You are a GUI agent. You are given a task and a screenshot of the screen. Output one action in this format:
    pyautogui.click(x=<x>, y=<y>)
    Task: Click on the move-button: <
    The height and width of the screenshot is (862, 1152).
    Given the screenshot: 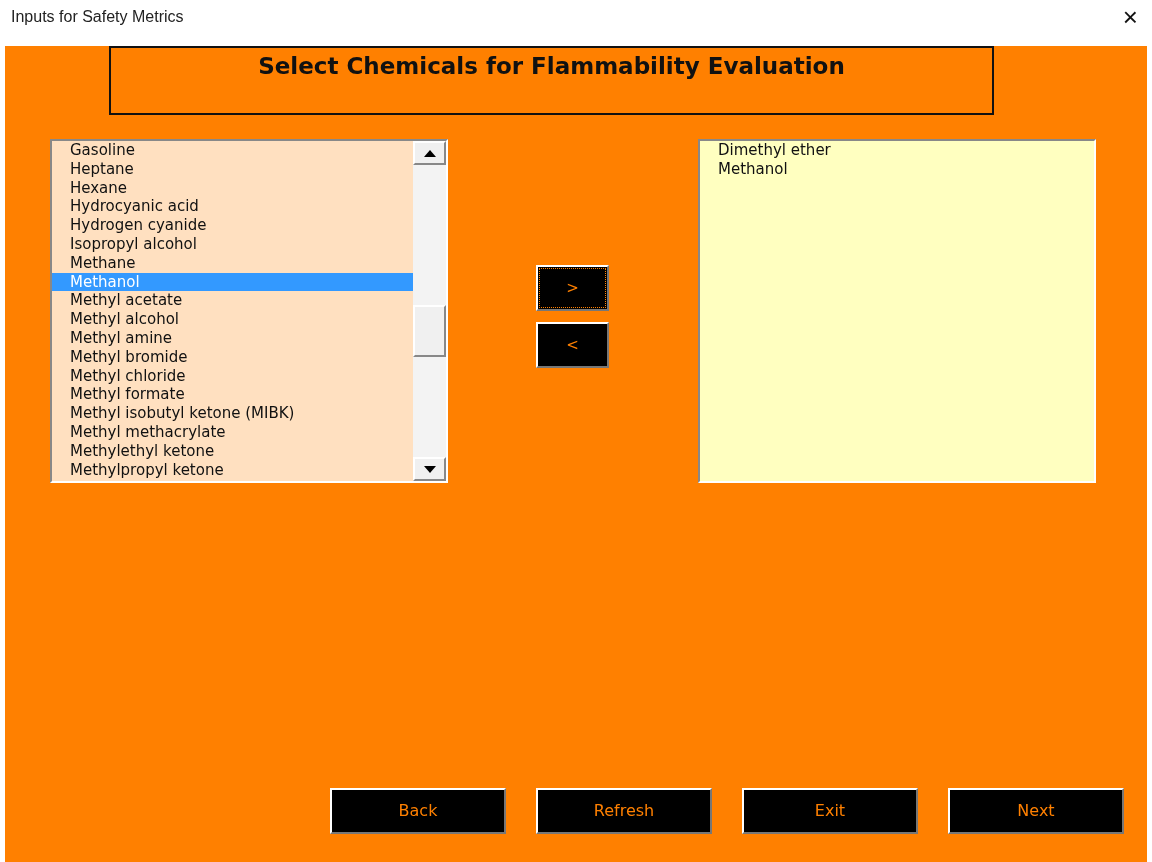 What is the action you would take?
    pyautogui.click(x=572, y=345)
    